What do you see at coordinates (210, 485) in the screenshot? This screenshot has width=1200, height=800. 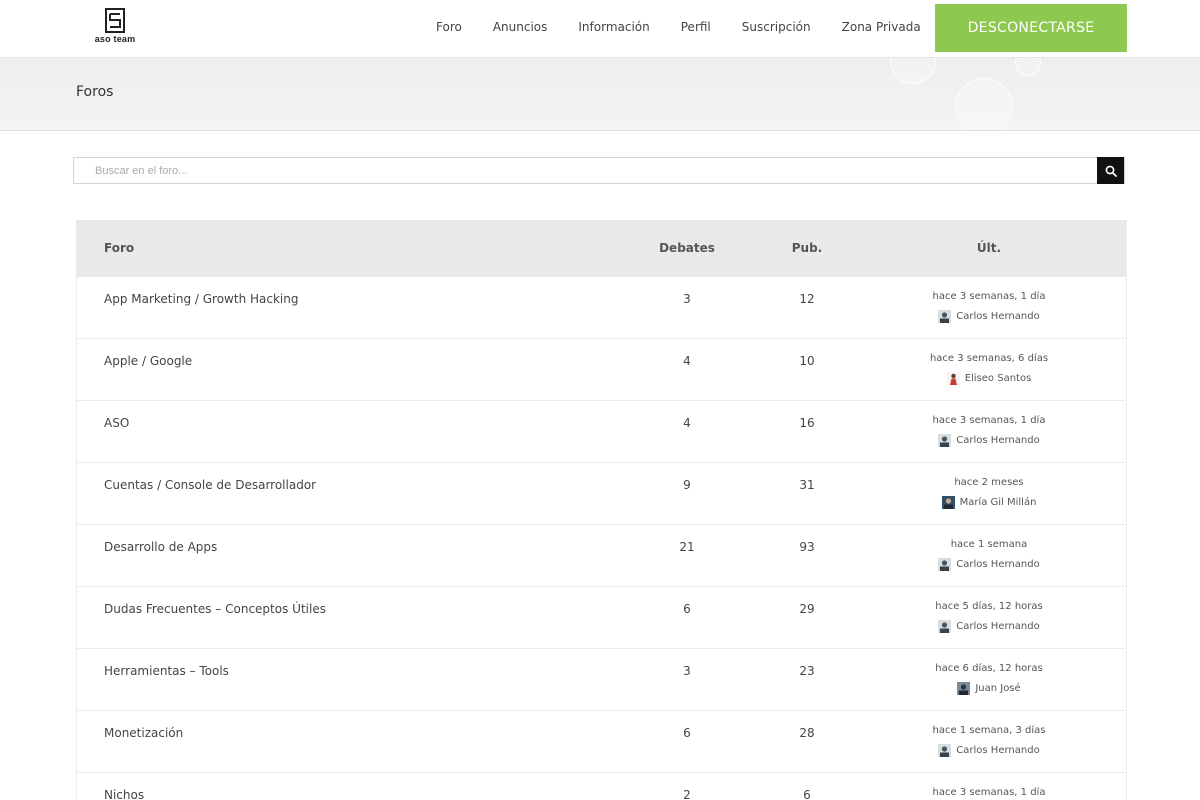 I see `forum-link: Cuentas / Console de Desarrollador` at bounding box center [210, 485].